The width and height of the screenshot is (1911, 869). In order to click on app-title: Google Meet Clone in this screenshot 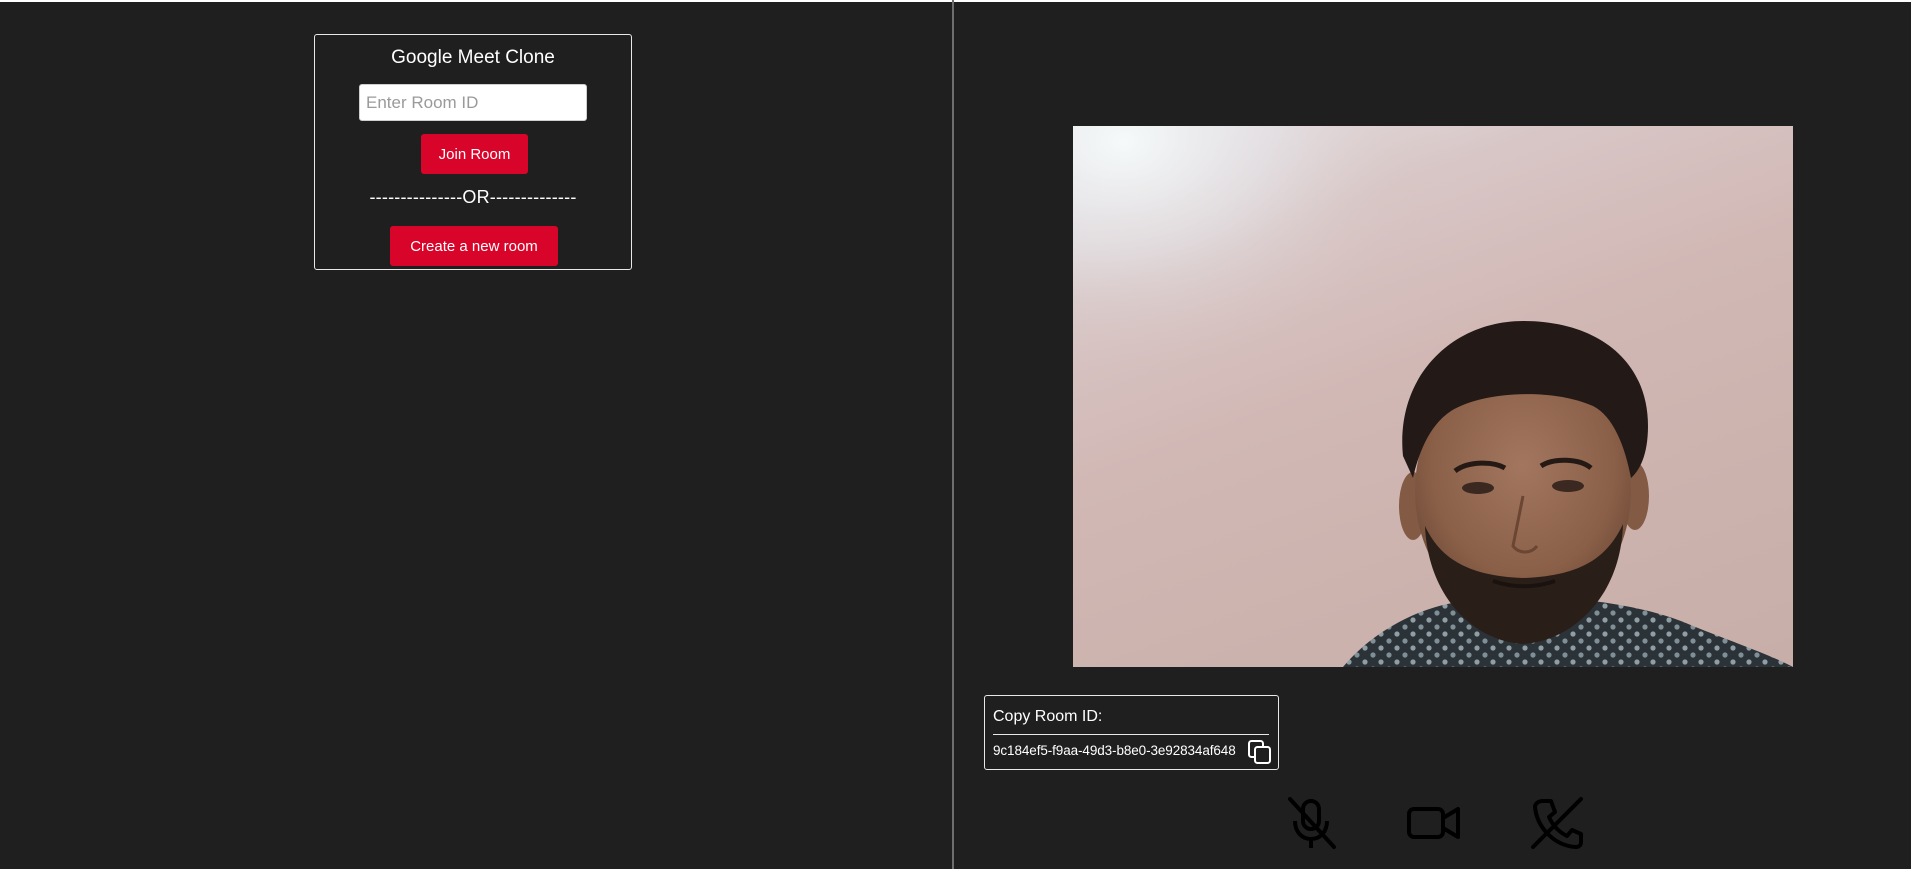, I will do `click(473, 57)`.